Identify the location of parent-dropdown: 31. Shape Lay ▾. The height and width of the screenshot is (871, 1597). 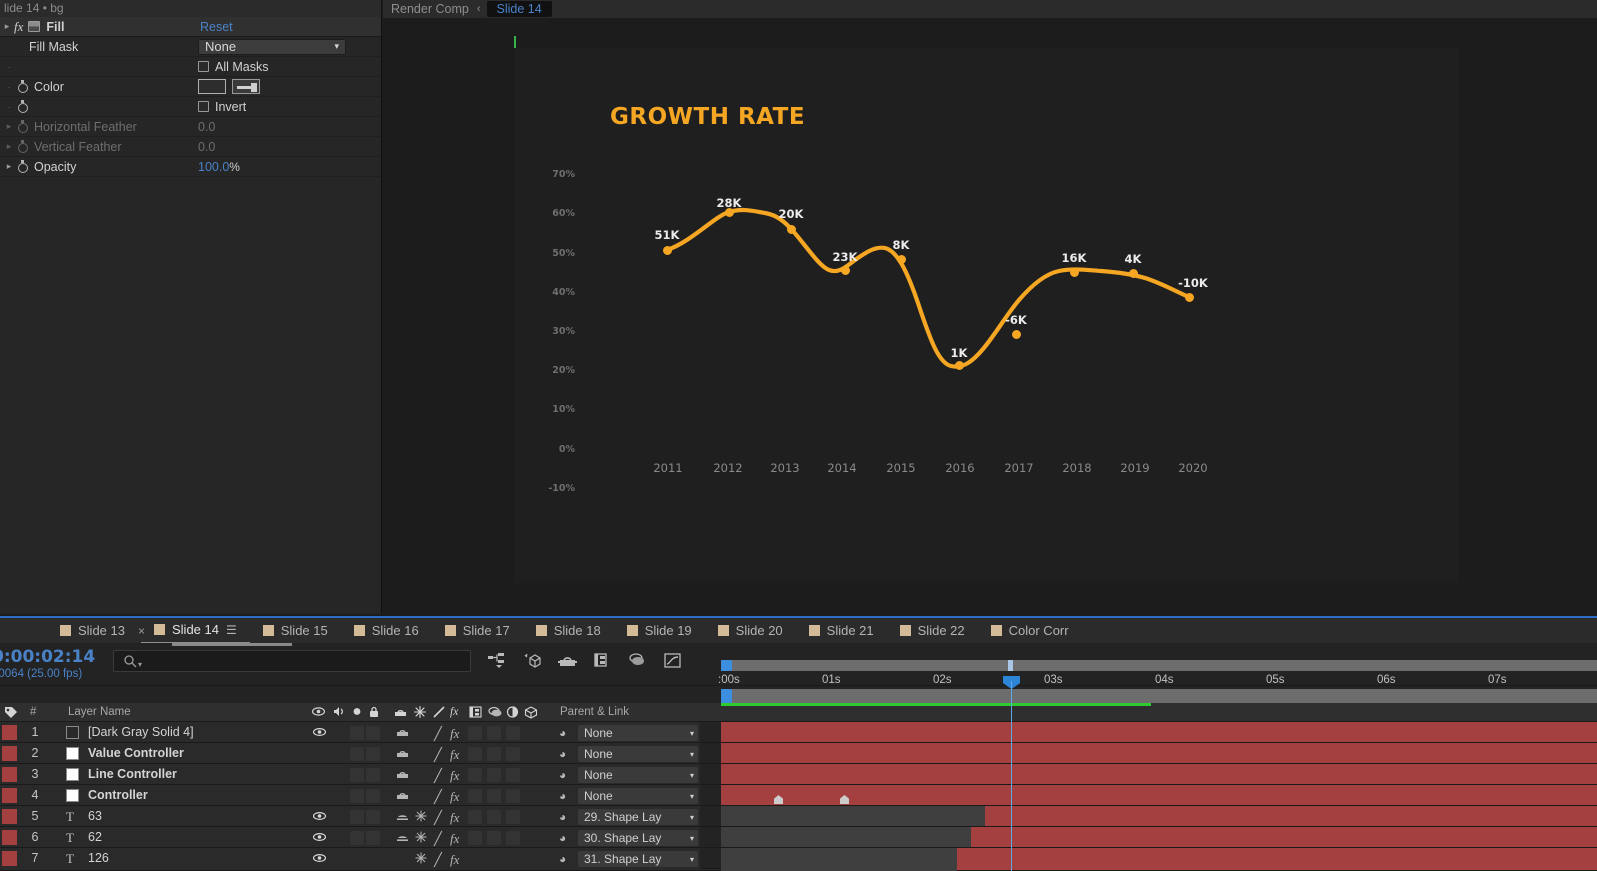
(638, 859).